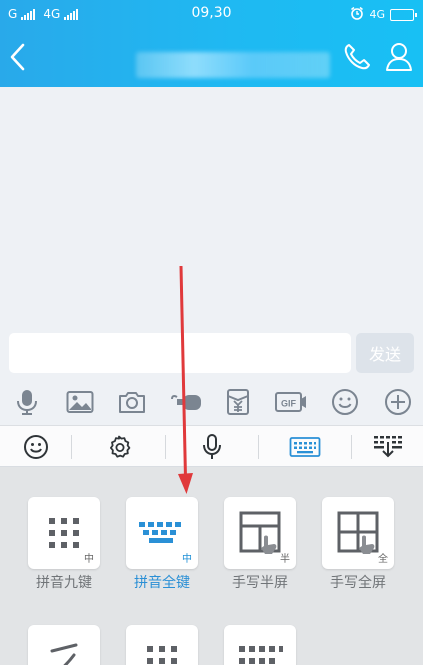 This screenshot has height=665, width=423. I want to click on ime-keyboard-button, so click(305, 446).